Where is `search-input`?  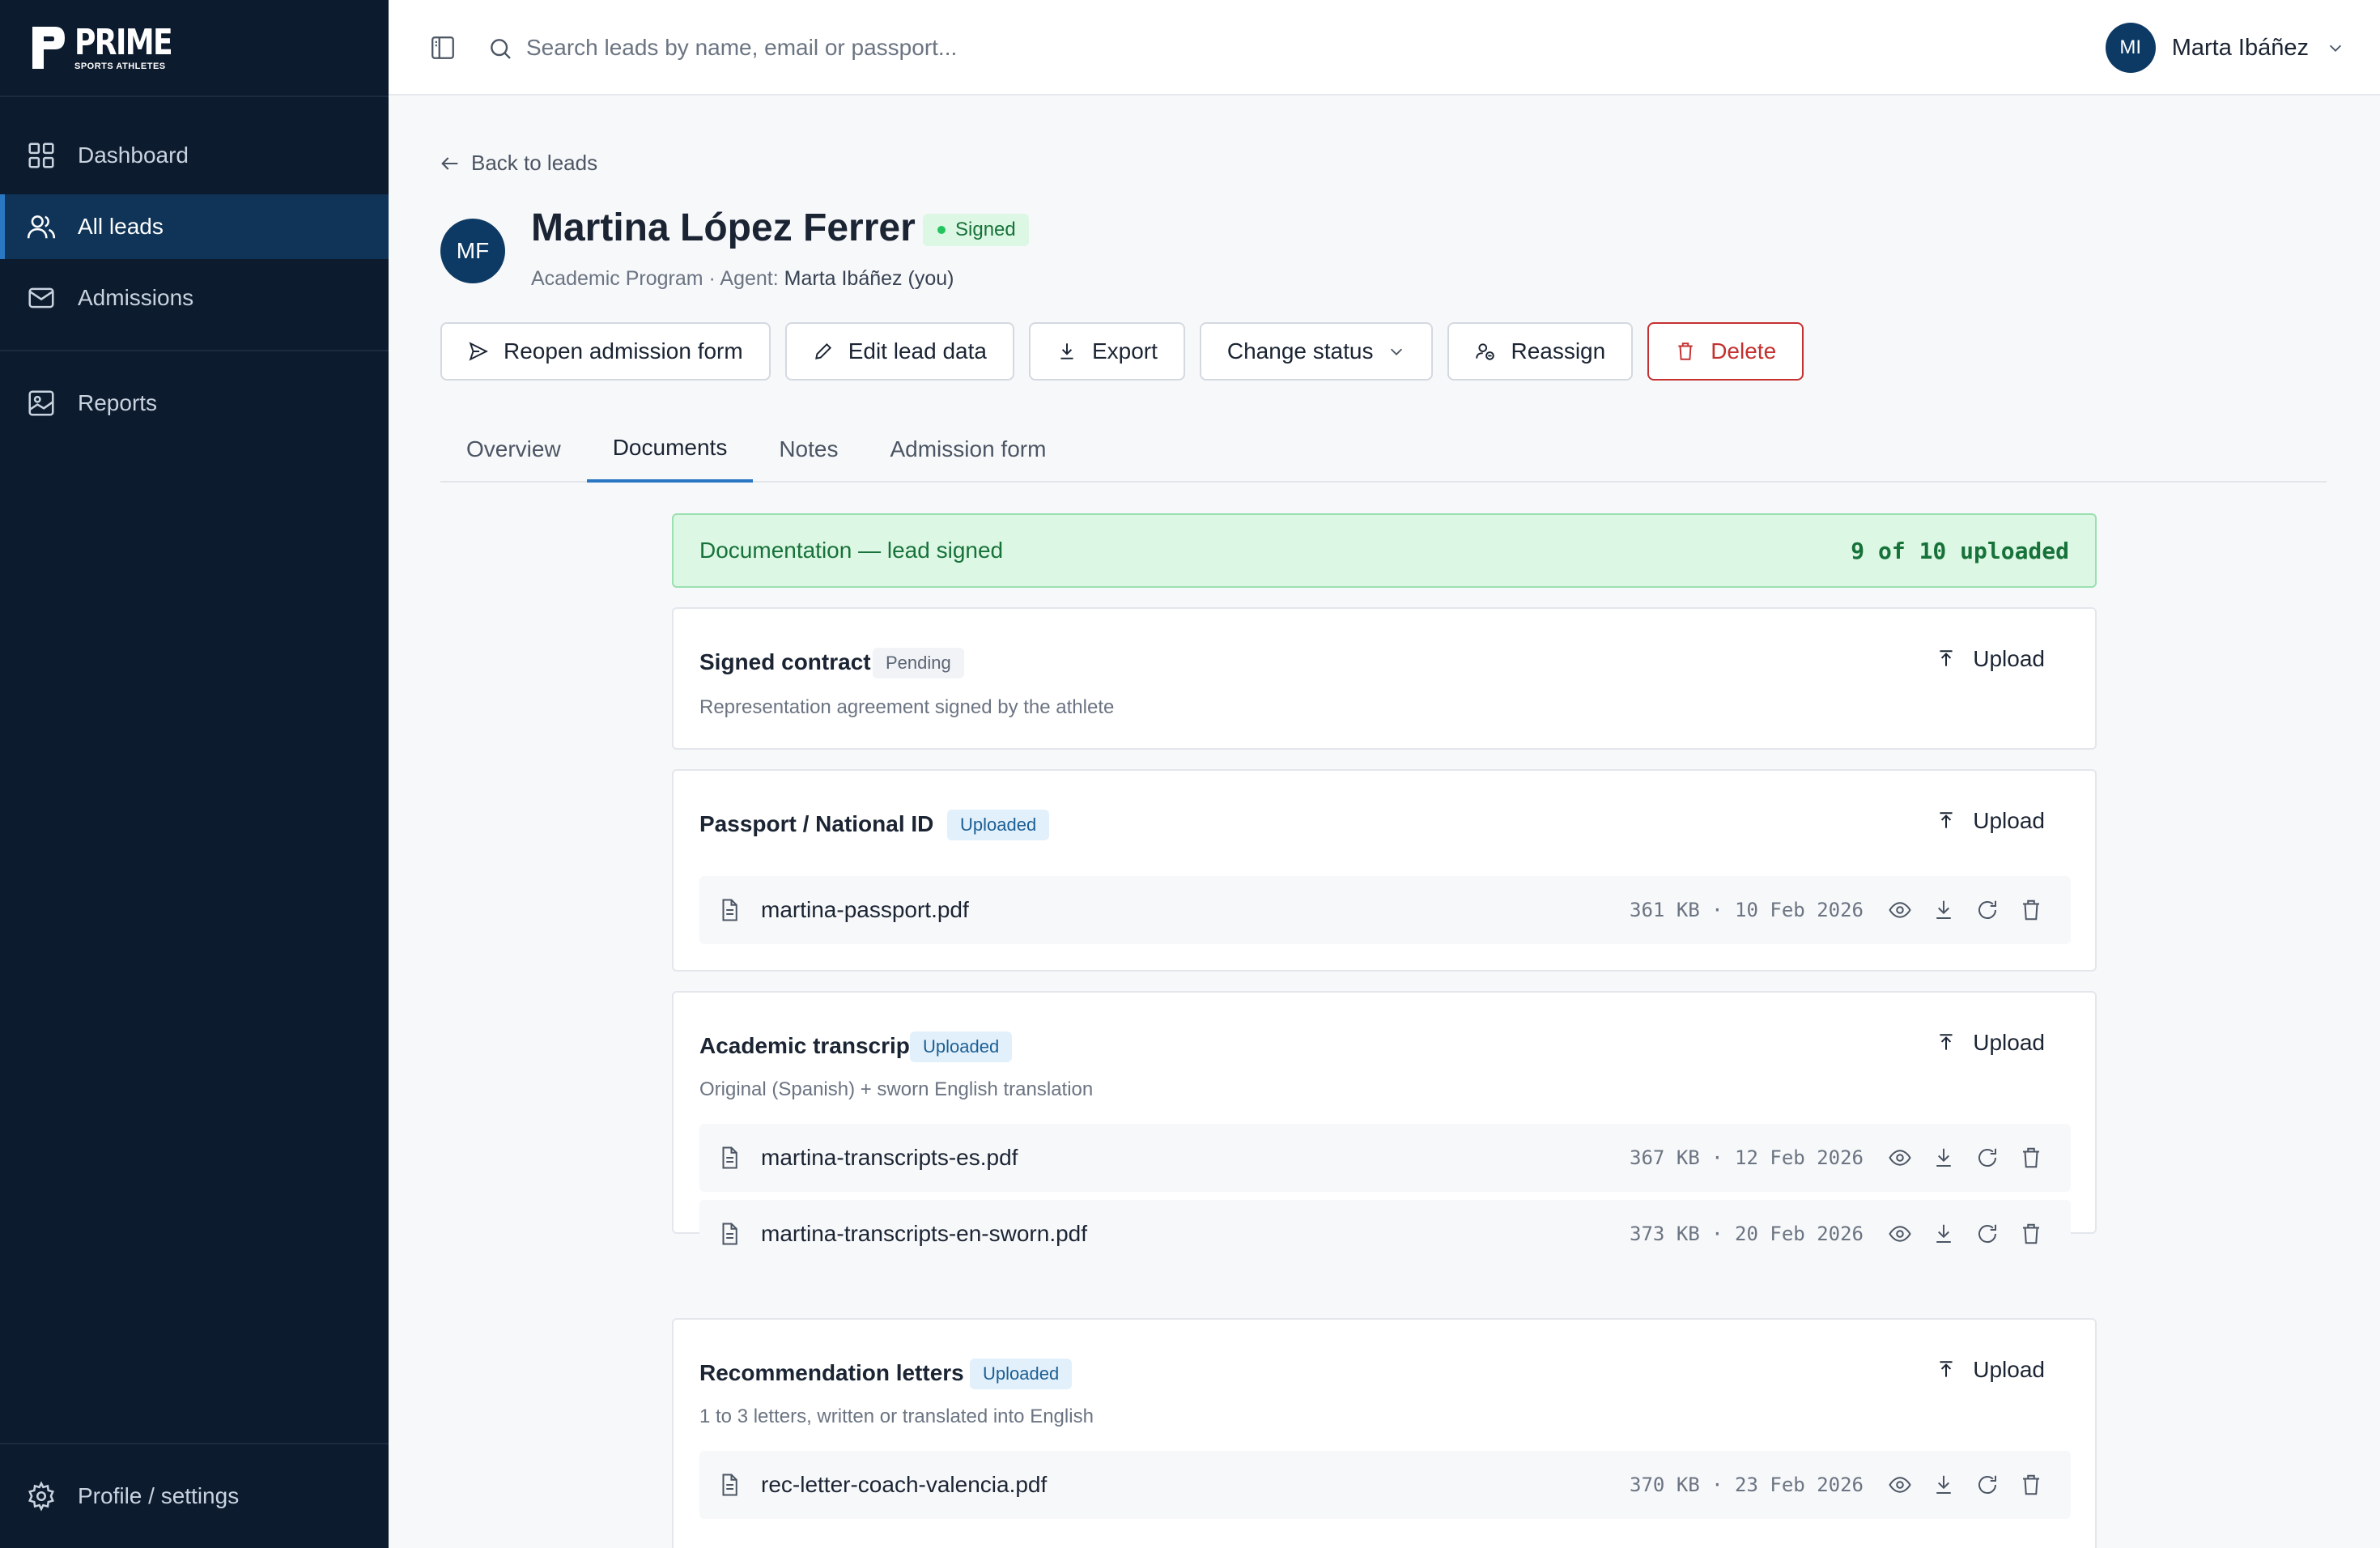 search-input is located at coordinates (890, 48).